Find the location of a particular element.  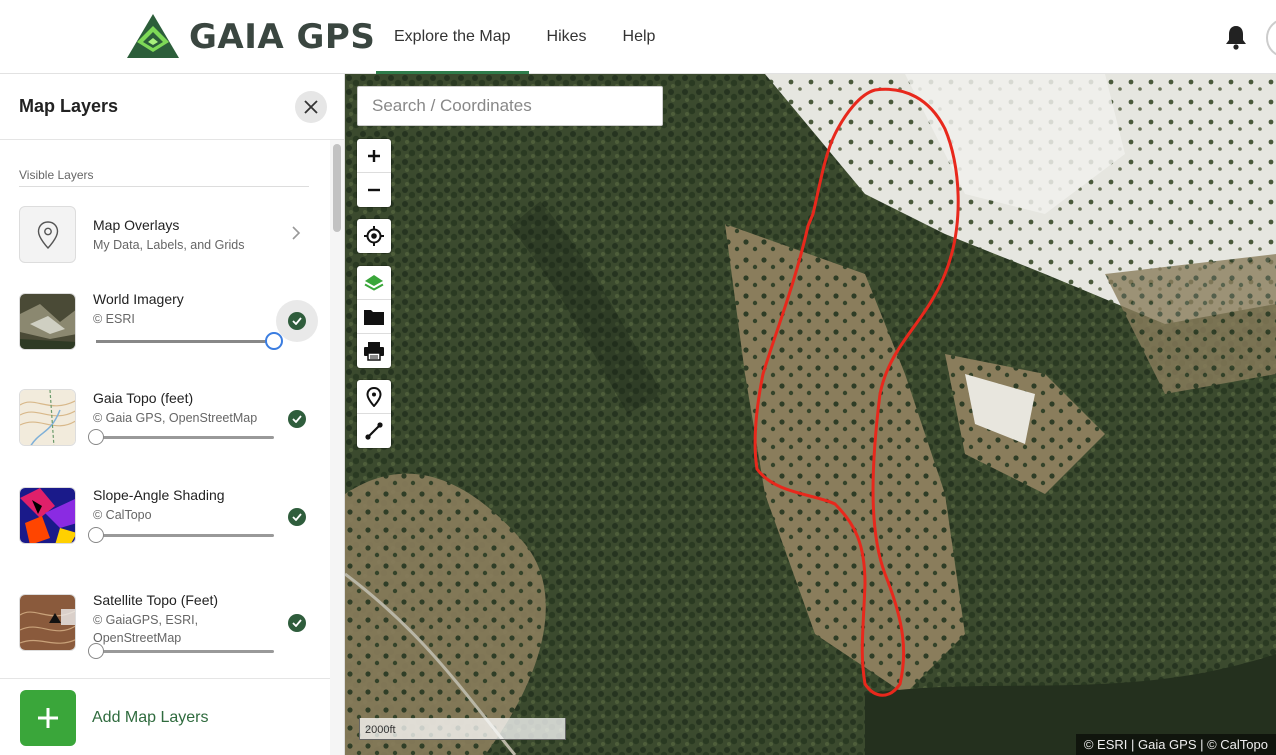

nav-help: Help is located at coordinates (639, 37).